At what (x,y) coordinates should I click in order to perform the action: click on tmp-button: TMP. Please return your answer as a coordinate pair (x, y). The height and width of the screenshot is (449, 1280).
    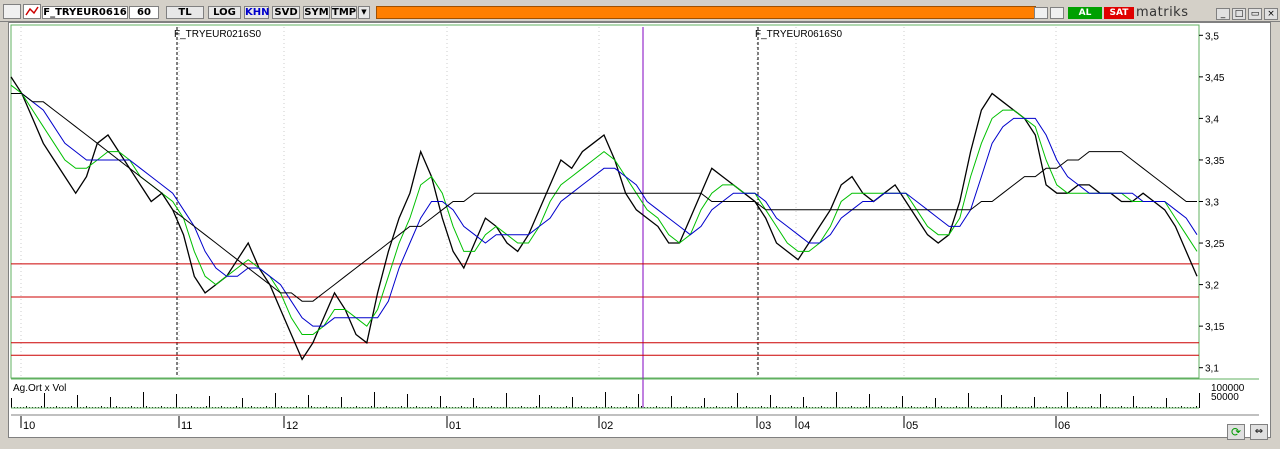
    Looking at the image, I should click on (344, 12).